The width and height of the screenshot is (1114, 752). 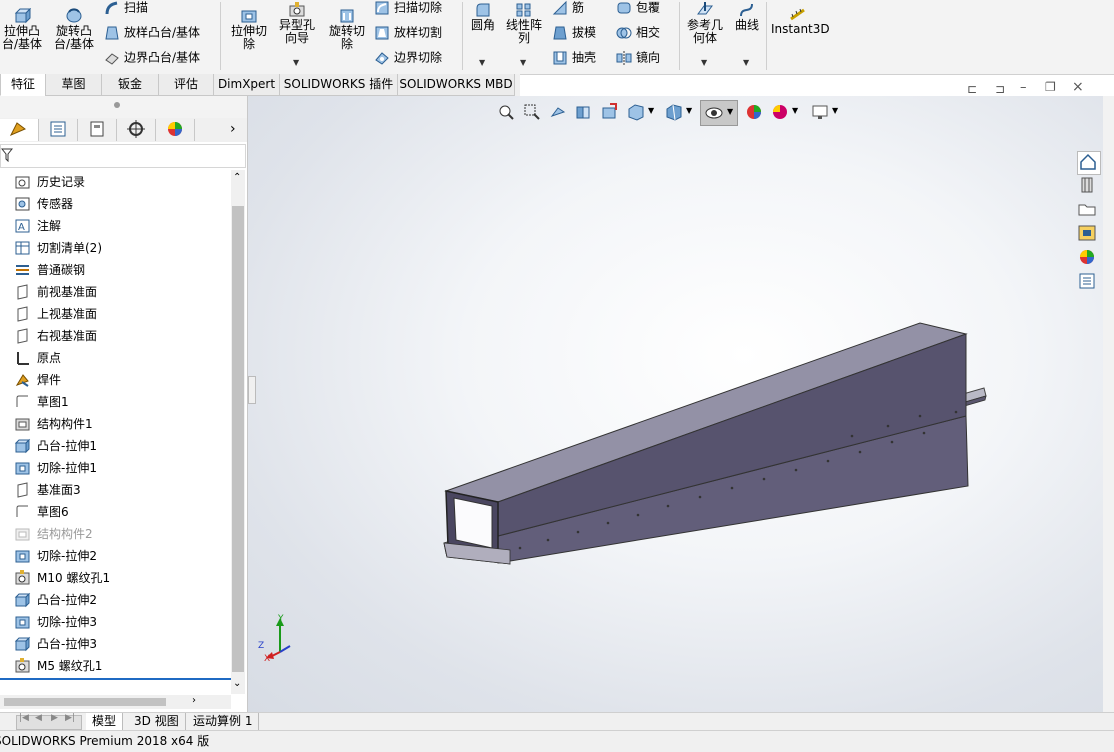 What do you see at coordinates (49, 721) in the screenshot?
I see `tab-scroll-buttons: |◀ ◀ ▶ ▶|` at bounding box center [49, 721].